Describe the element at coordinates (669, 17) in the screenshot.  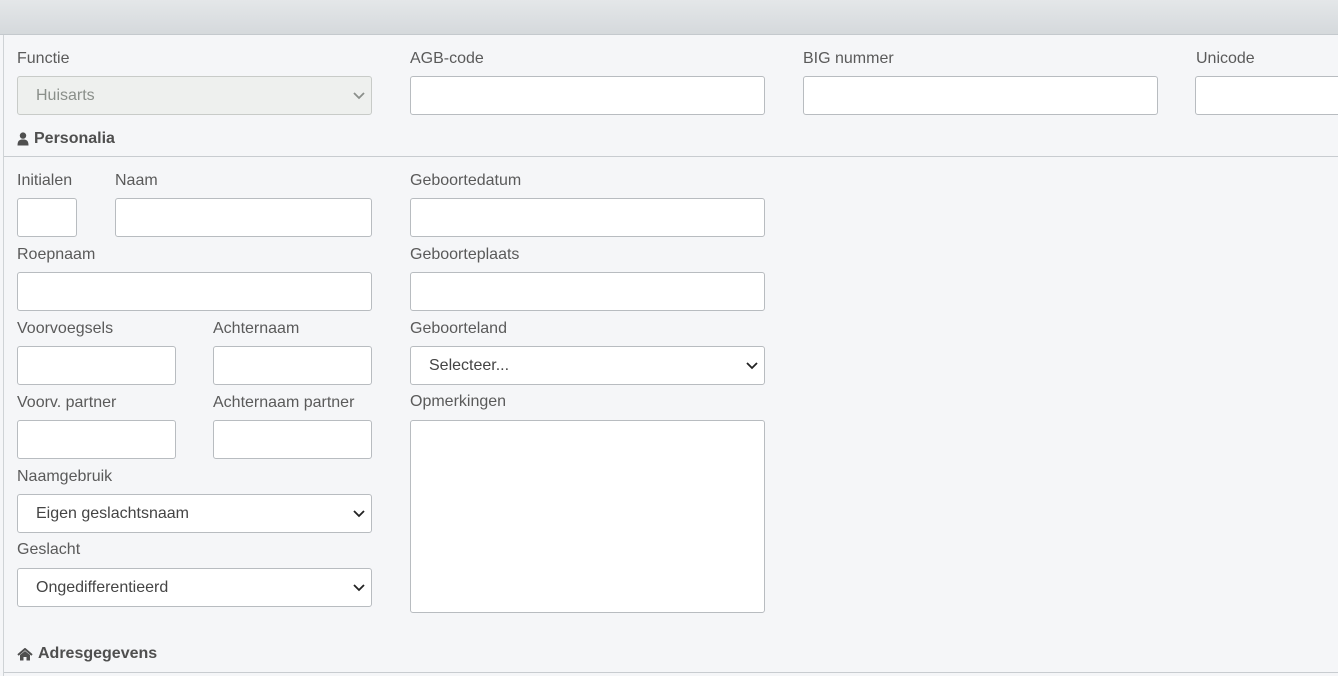
I see `top-toolbar` at that location.